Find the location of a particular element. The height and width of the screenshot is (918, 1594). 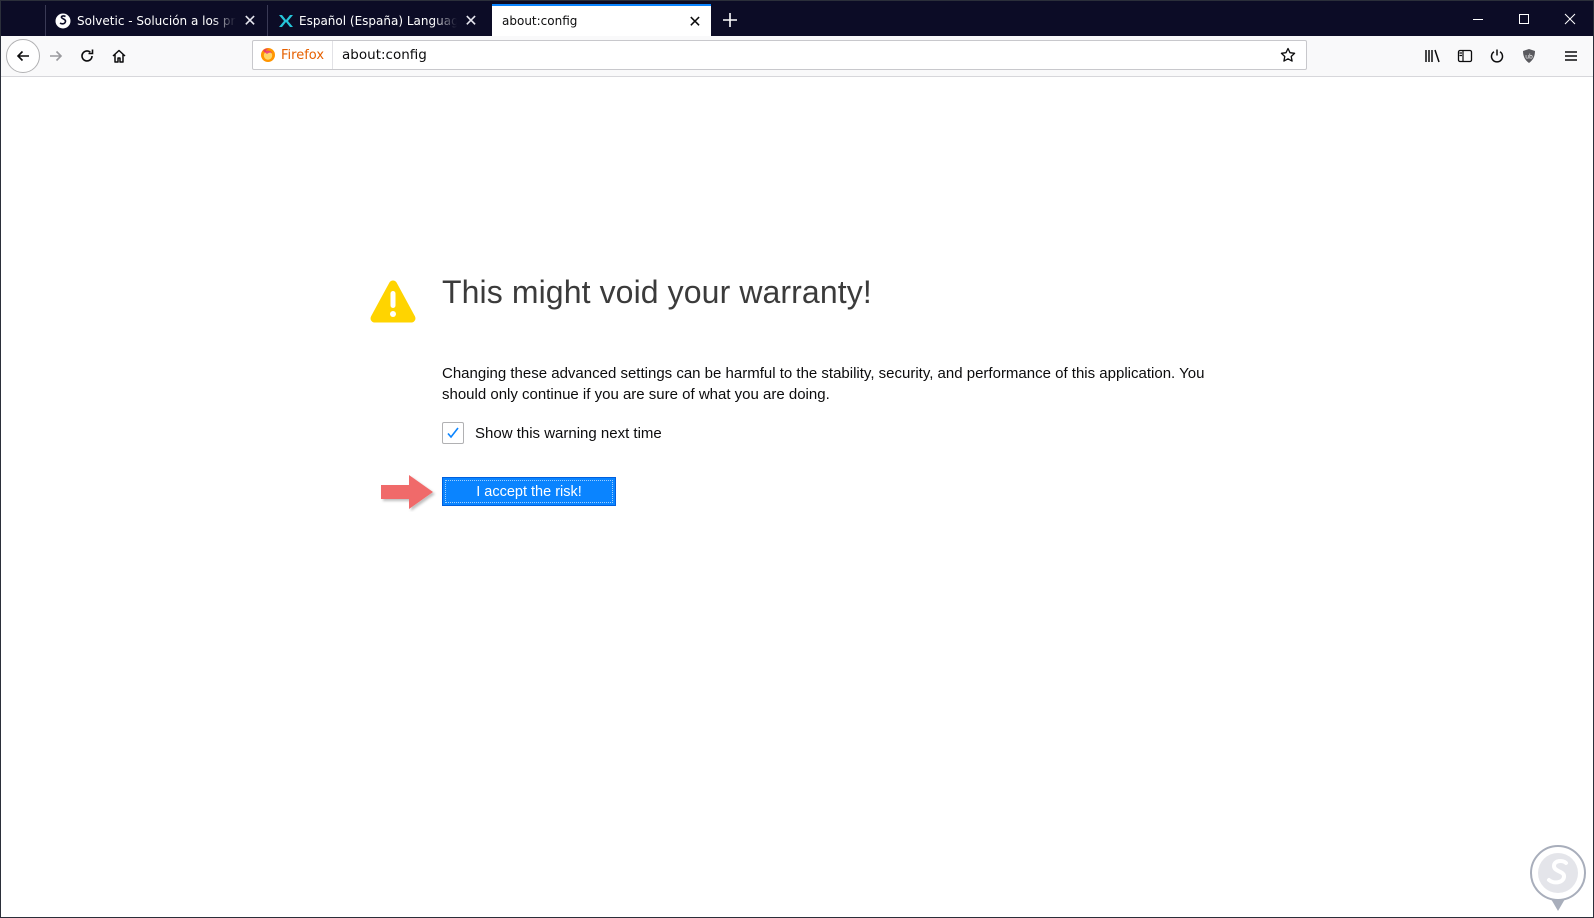

toolbar-right: ub is located at coordinates (1502, 56).